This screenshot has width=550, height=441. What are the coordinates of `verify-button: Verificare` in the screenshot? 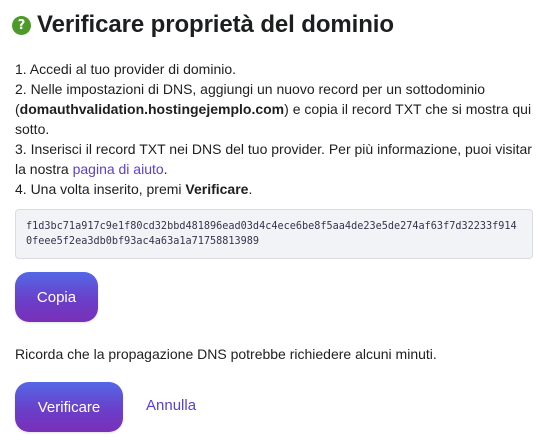 It's located at (69, 407).